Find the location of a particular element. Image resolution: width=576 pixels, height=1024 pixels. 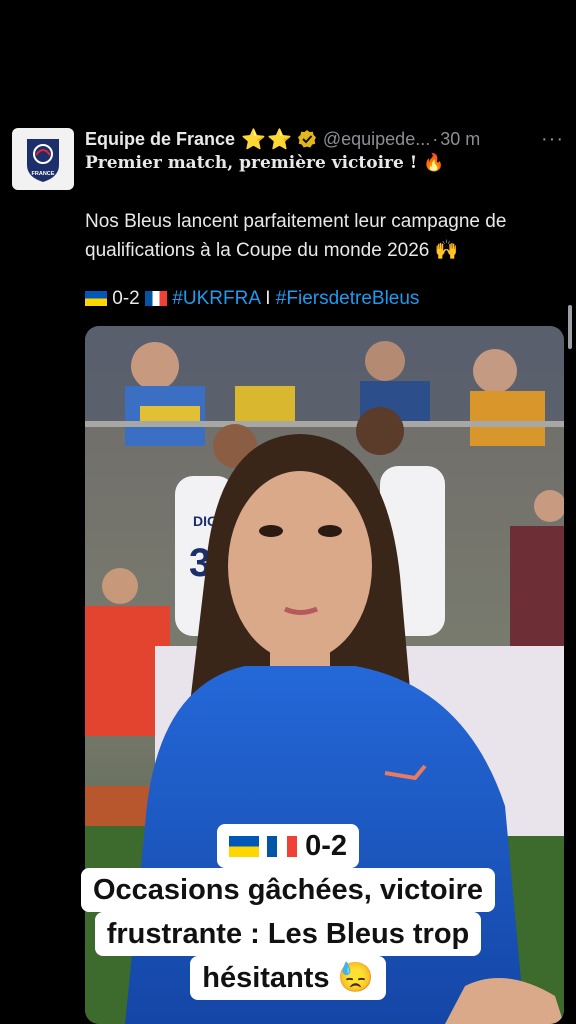

fff-crest-icon: FRANCE is located at coordinates (43, 160).